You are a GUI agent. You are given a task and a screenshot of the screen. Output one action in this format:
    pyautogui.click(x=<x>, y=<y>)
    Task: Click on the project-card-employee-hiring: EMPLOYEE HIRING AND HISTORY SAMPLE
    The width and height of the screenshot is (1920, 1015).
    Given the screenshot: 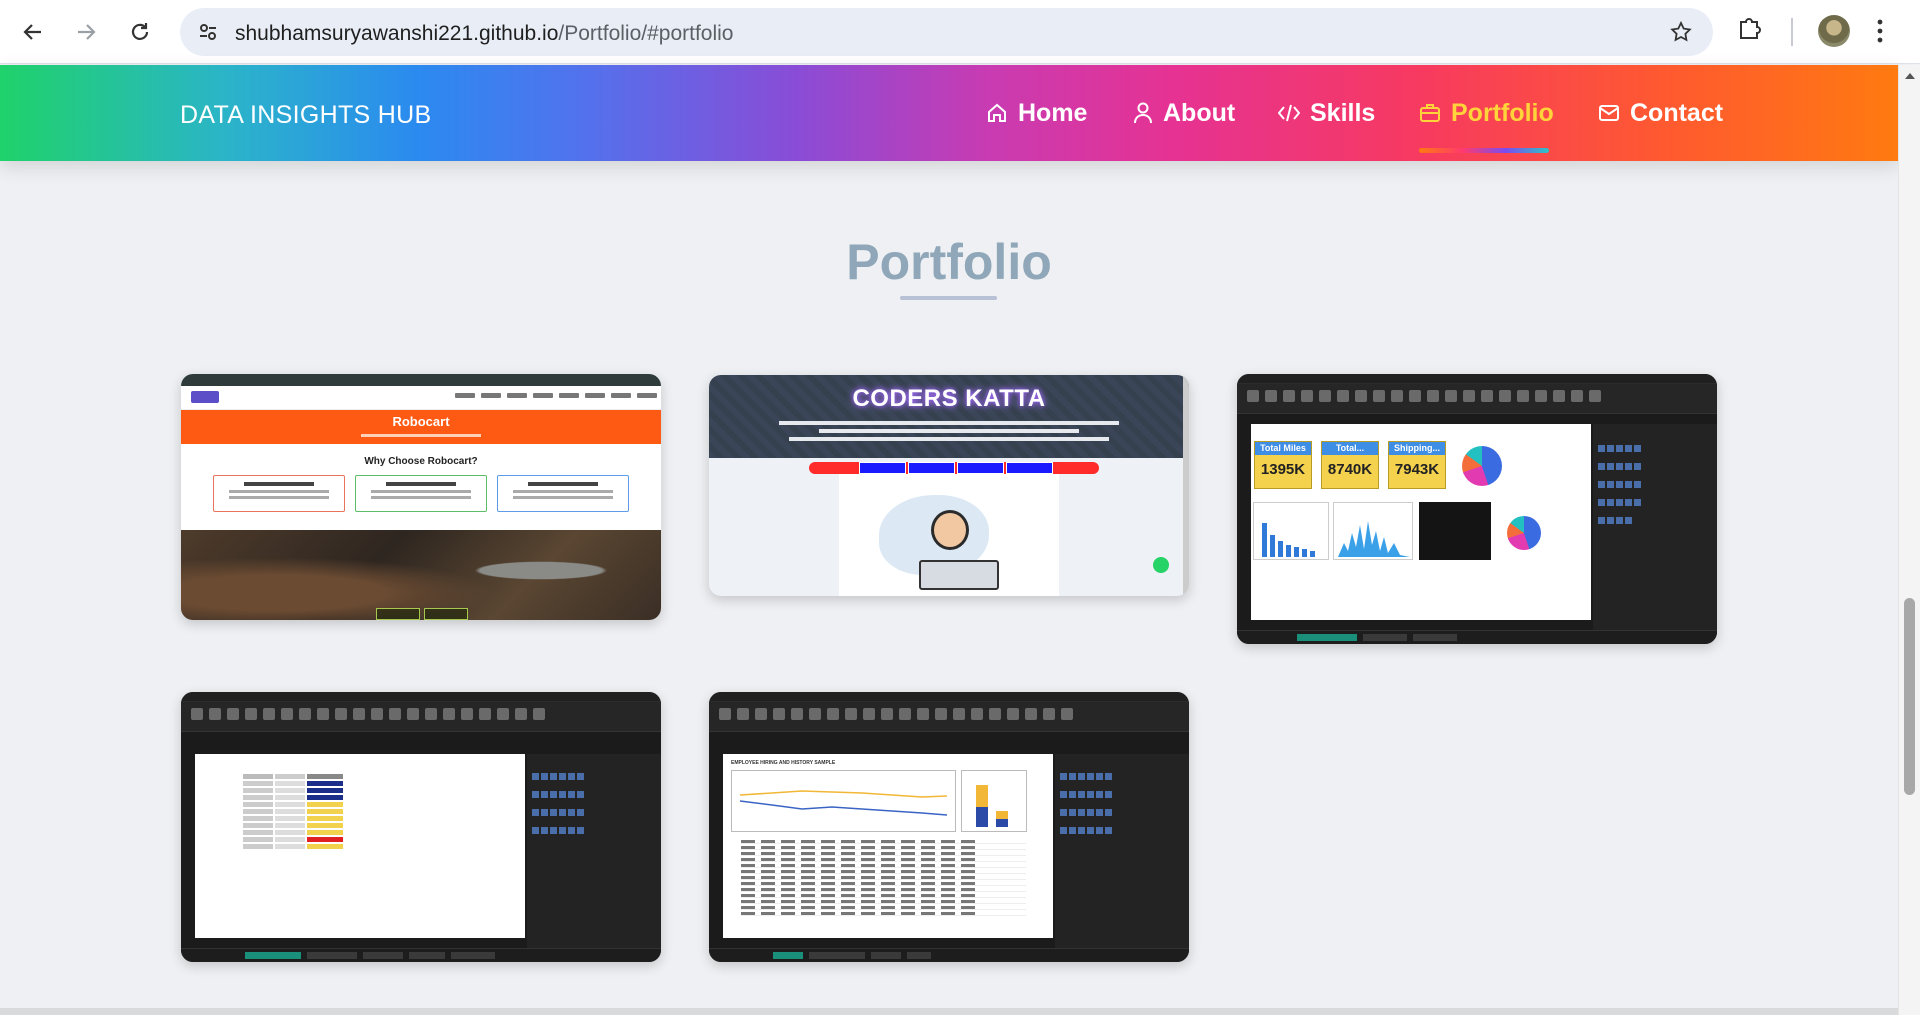 What is the action you would take?
    pyautogui.click(x=949, y=827)
    